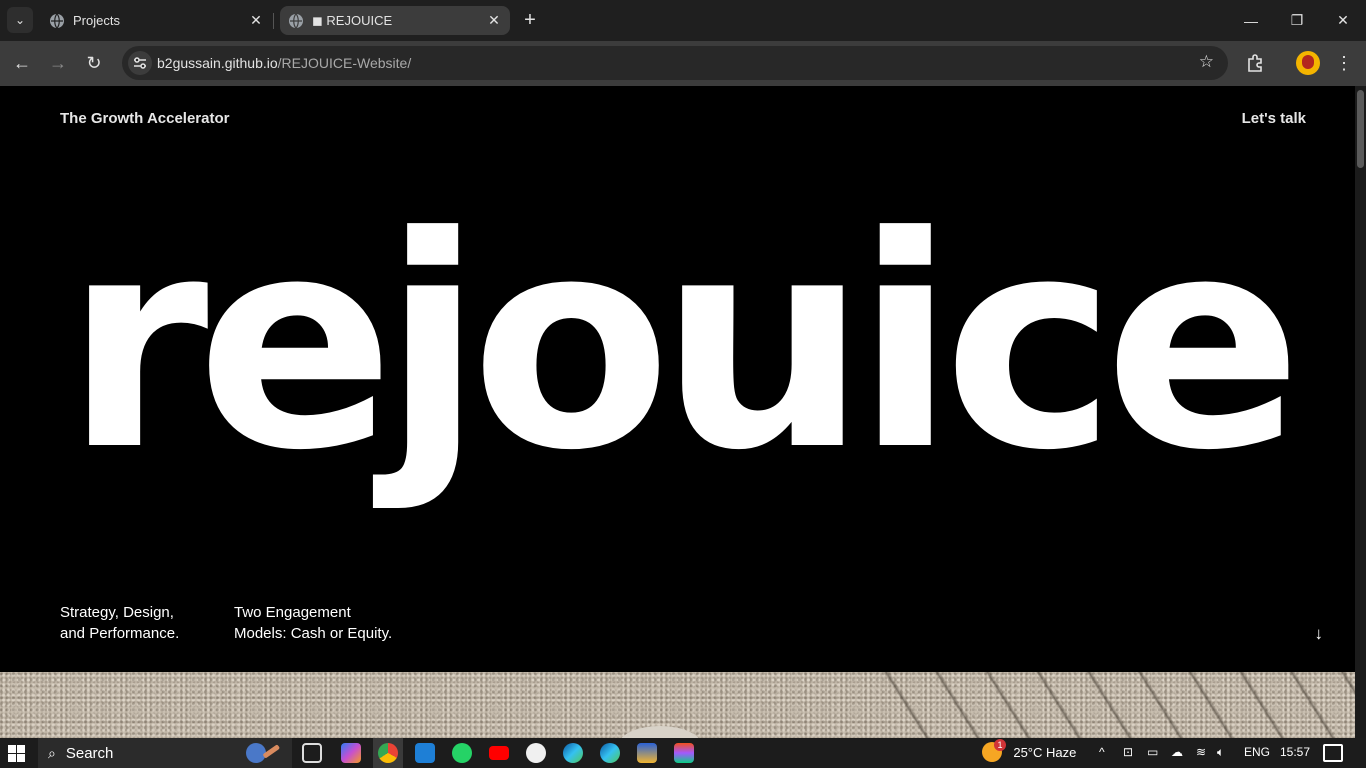 Image resolution: width=1366 pixels, height=768 pixels. What do you see at coordinates (1257, 752) in the screenshot?
I see `language-indicator: ENG` at bounding box center [1257, 752].